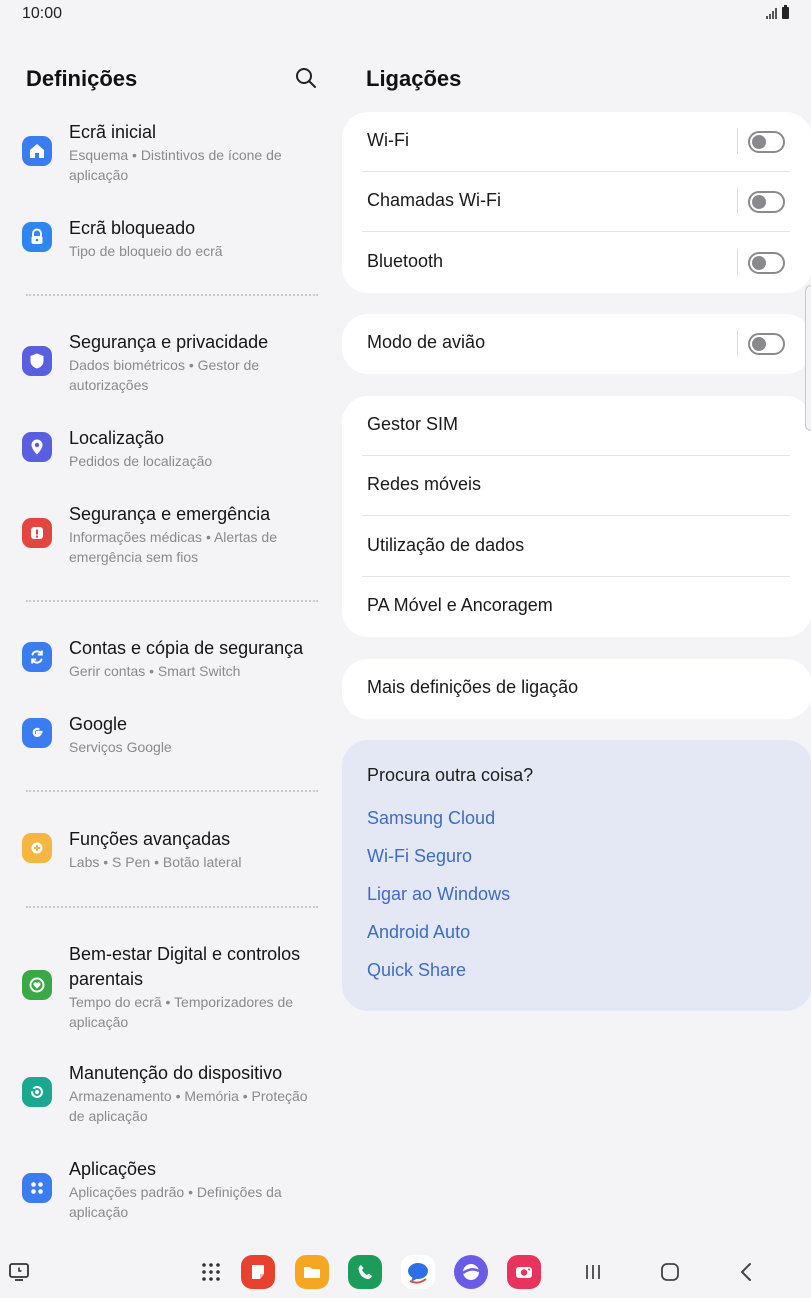 Image resolution: width=811 pixels, height=1298 pixels. What do you see at coordinates (418, 932) in the screenshot?
I see `suggestion-link: Android Auto` at bounding box center [418, 932].